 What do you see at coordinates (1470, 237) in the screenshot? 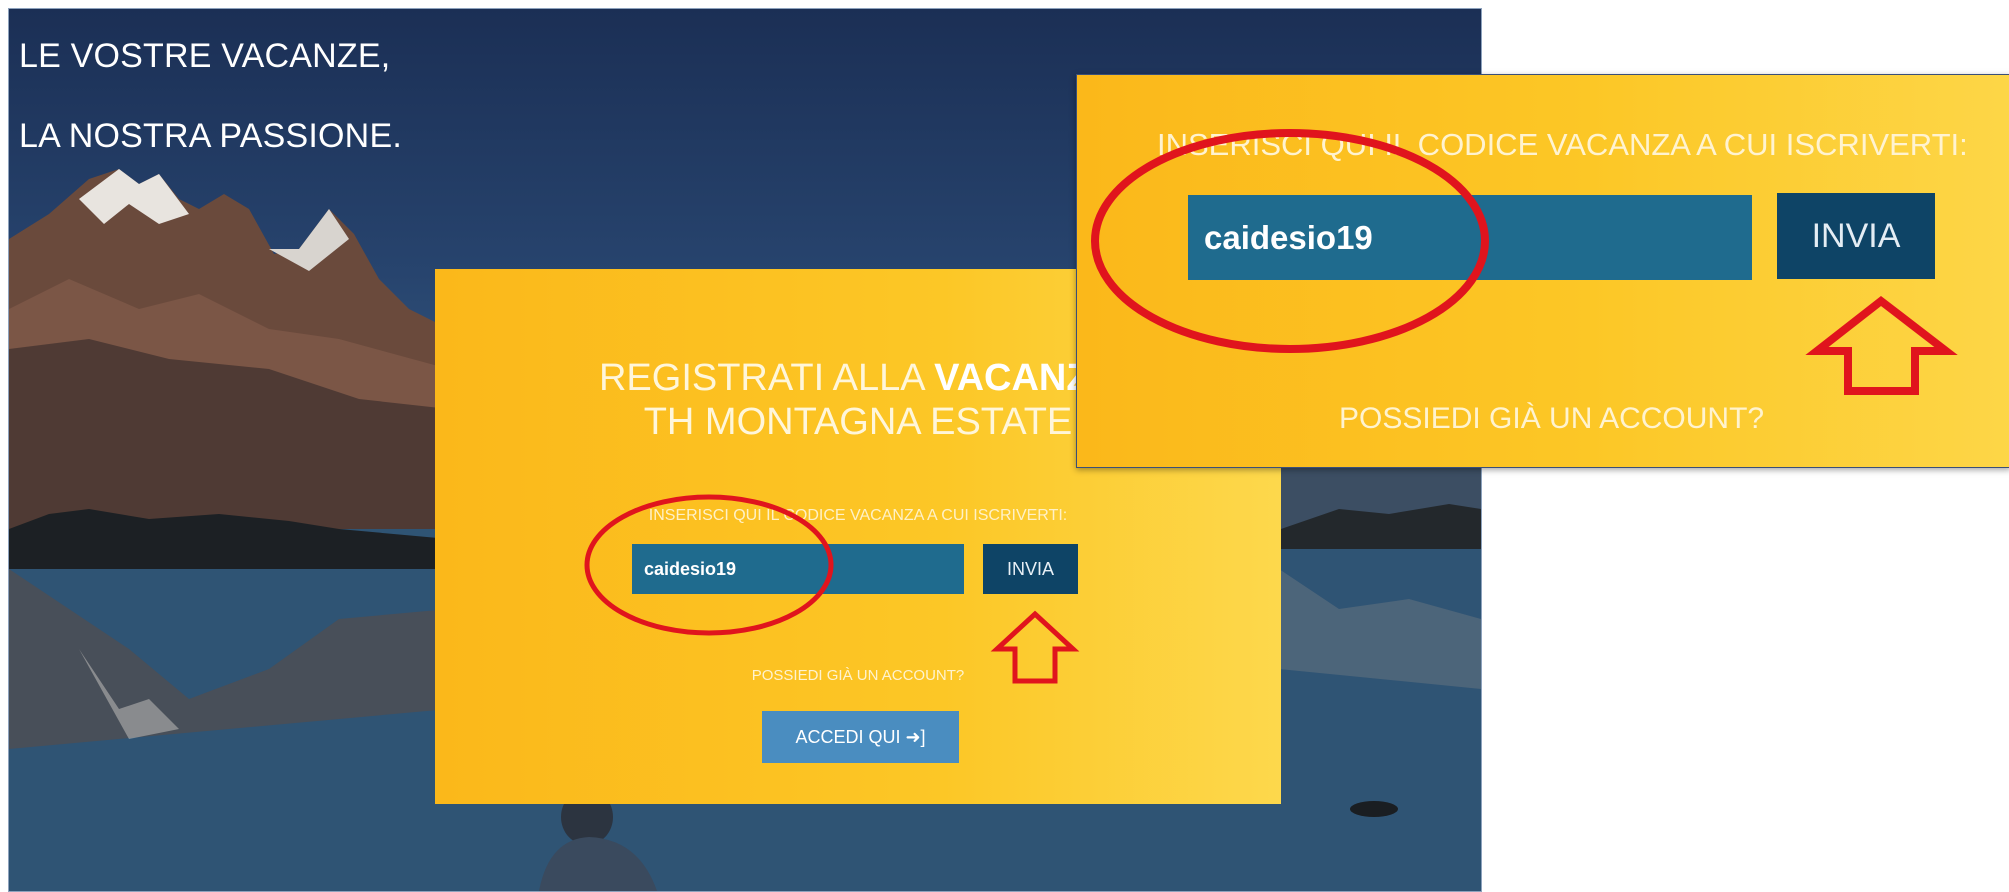
I see `zoom-vacation-code-input` at bounding box center [1470, 237].